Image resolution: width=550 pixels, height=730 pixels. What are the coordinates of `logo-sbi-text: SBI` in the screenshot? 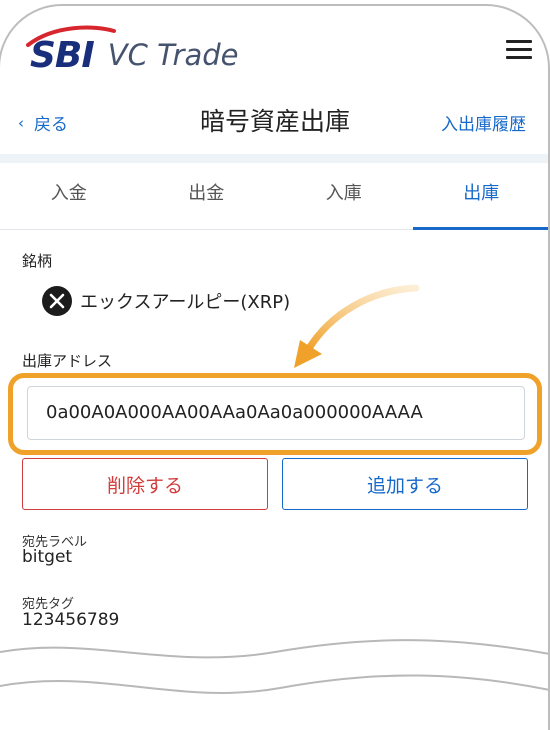 It's located at (71, 50).